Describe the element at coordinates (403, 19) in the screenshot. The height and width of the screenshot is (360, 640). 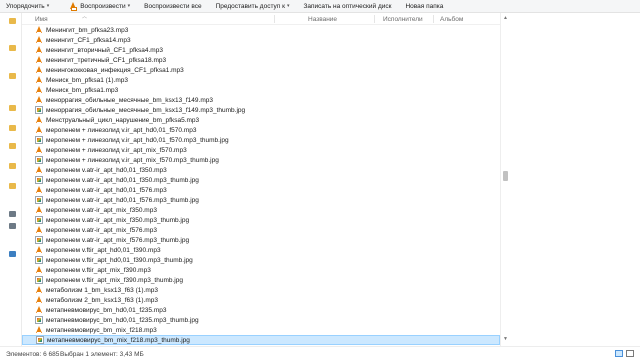
I see `column-performers: Исполнители` at that location.